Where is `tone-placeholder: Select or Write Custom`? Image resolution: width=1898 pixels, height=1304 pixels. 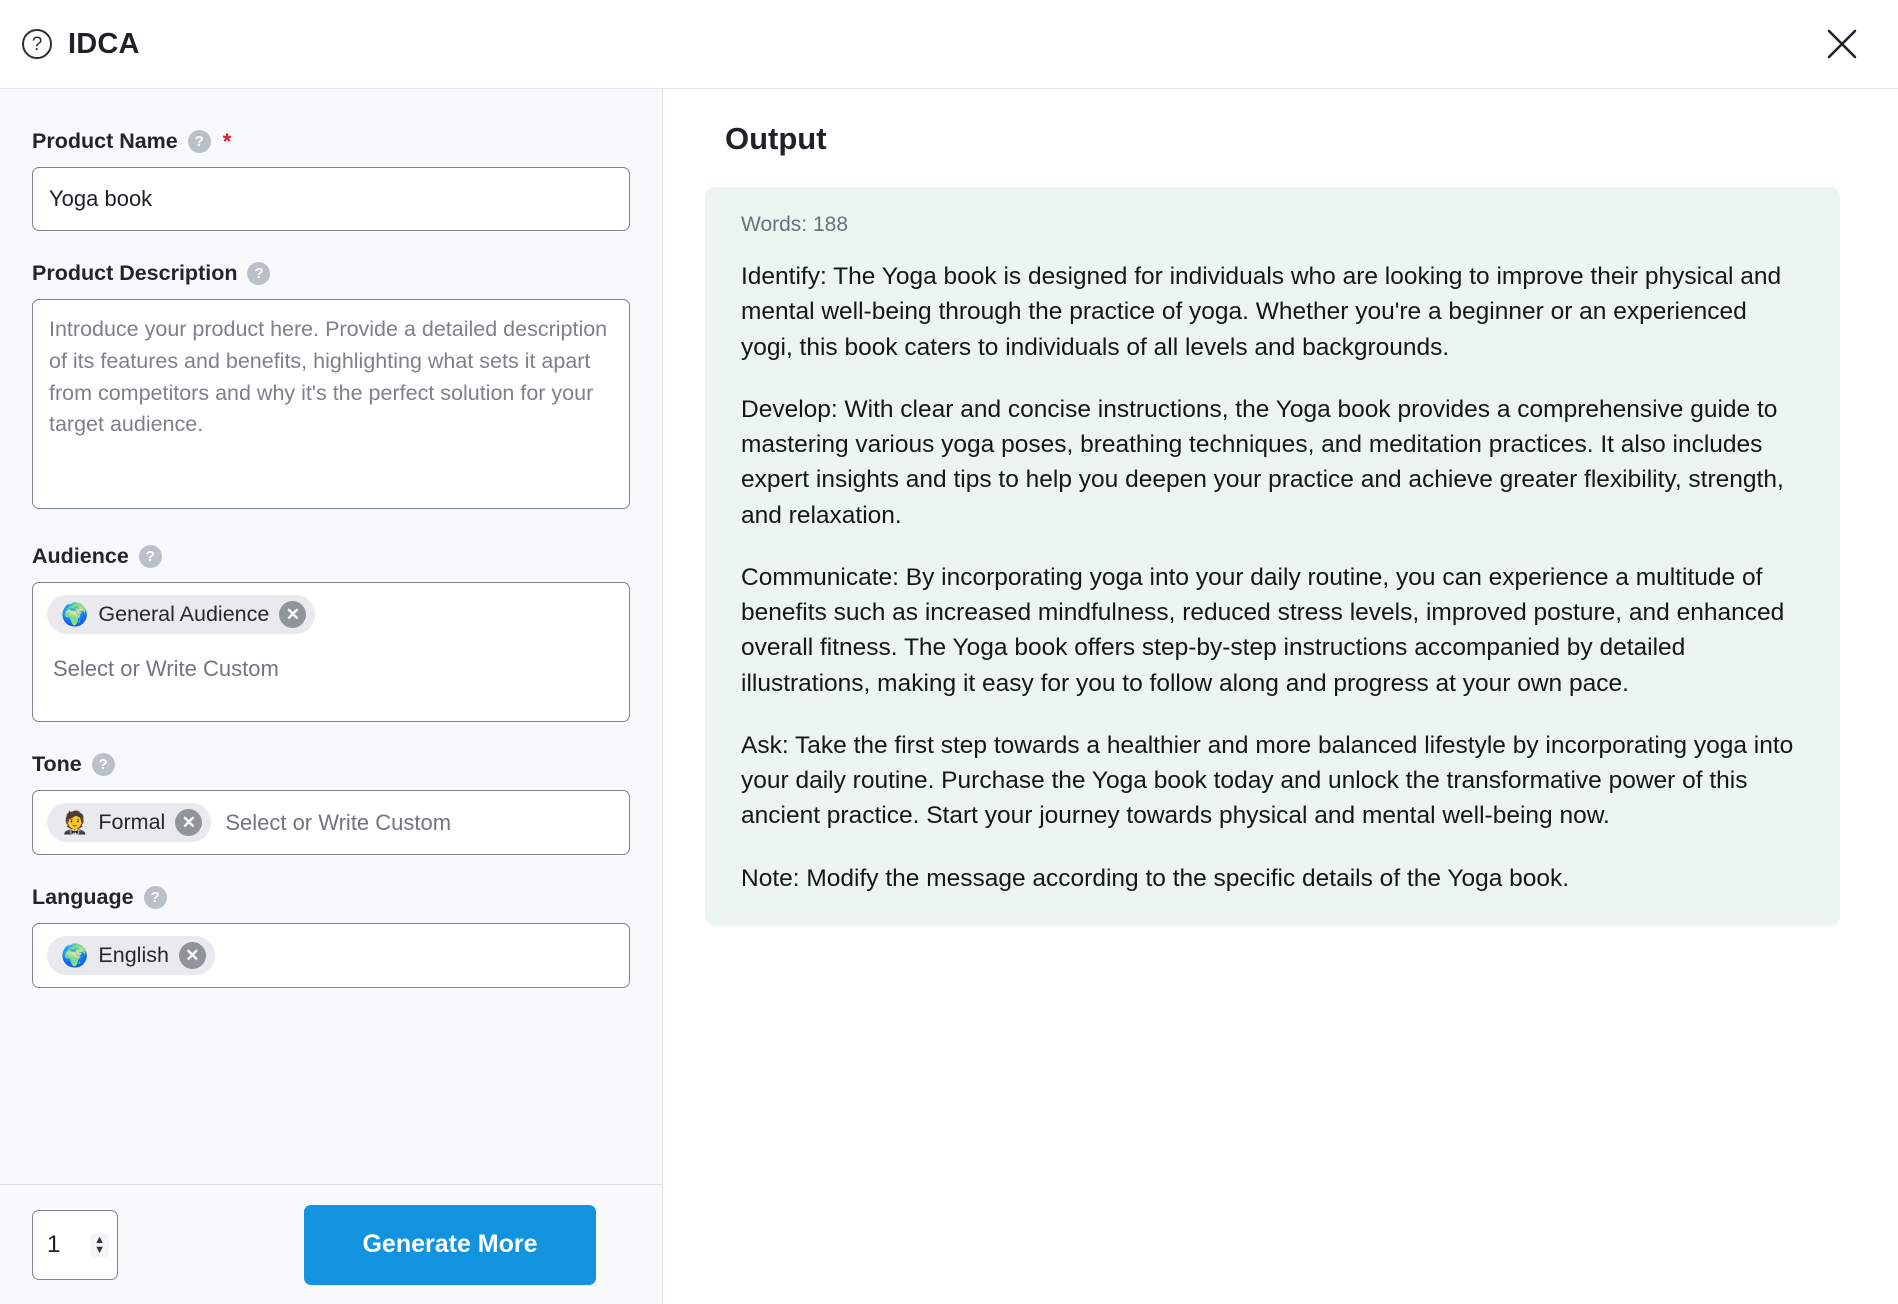
tone-placeholder: Select or Write Custom is located at coordinates (338, 822).